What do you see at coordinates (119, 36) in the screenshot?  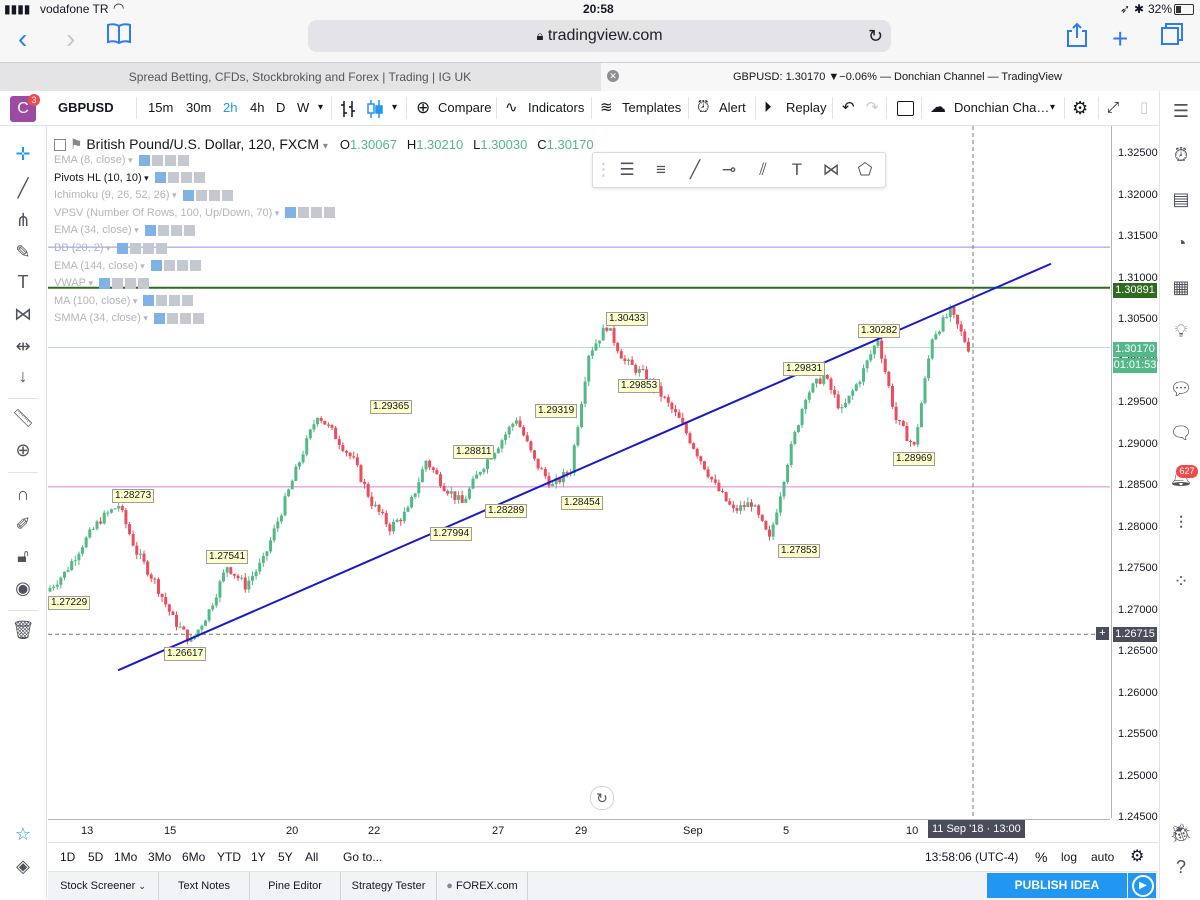 I see `bookmarks-icon` at bounding box center [119, 36].